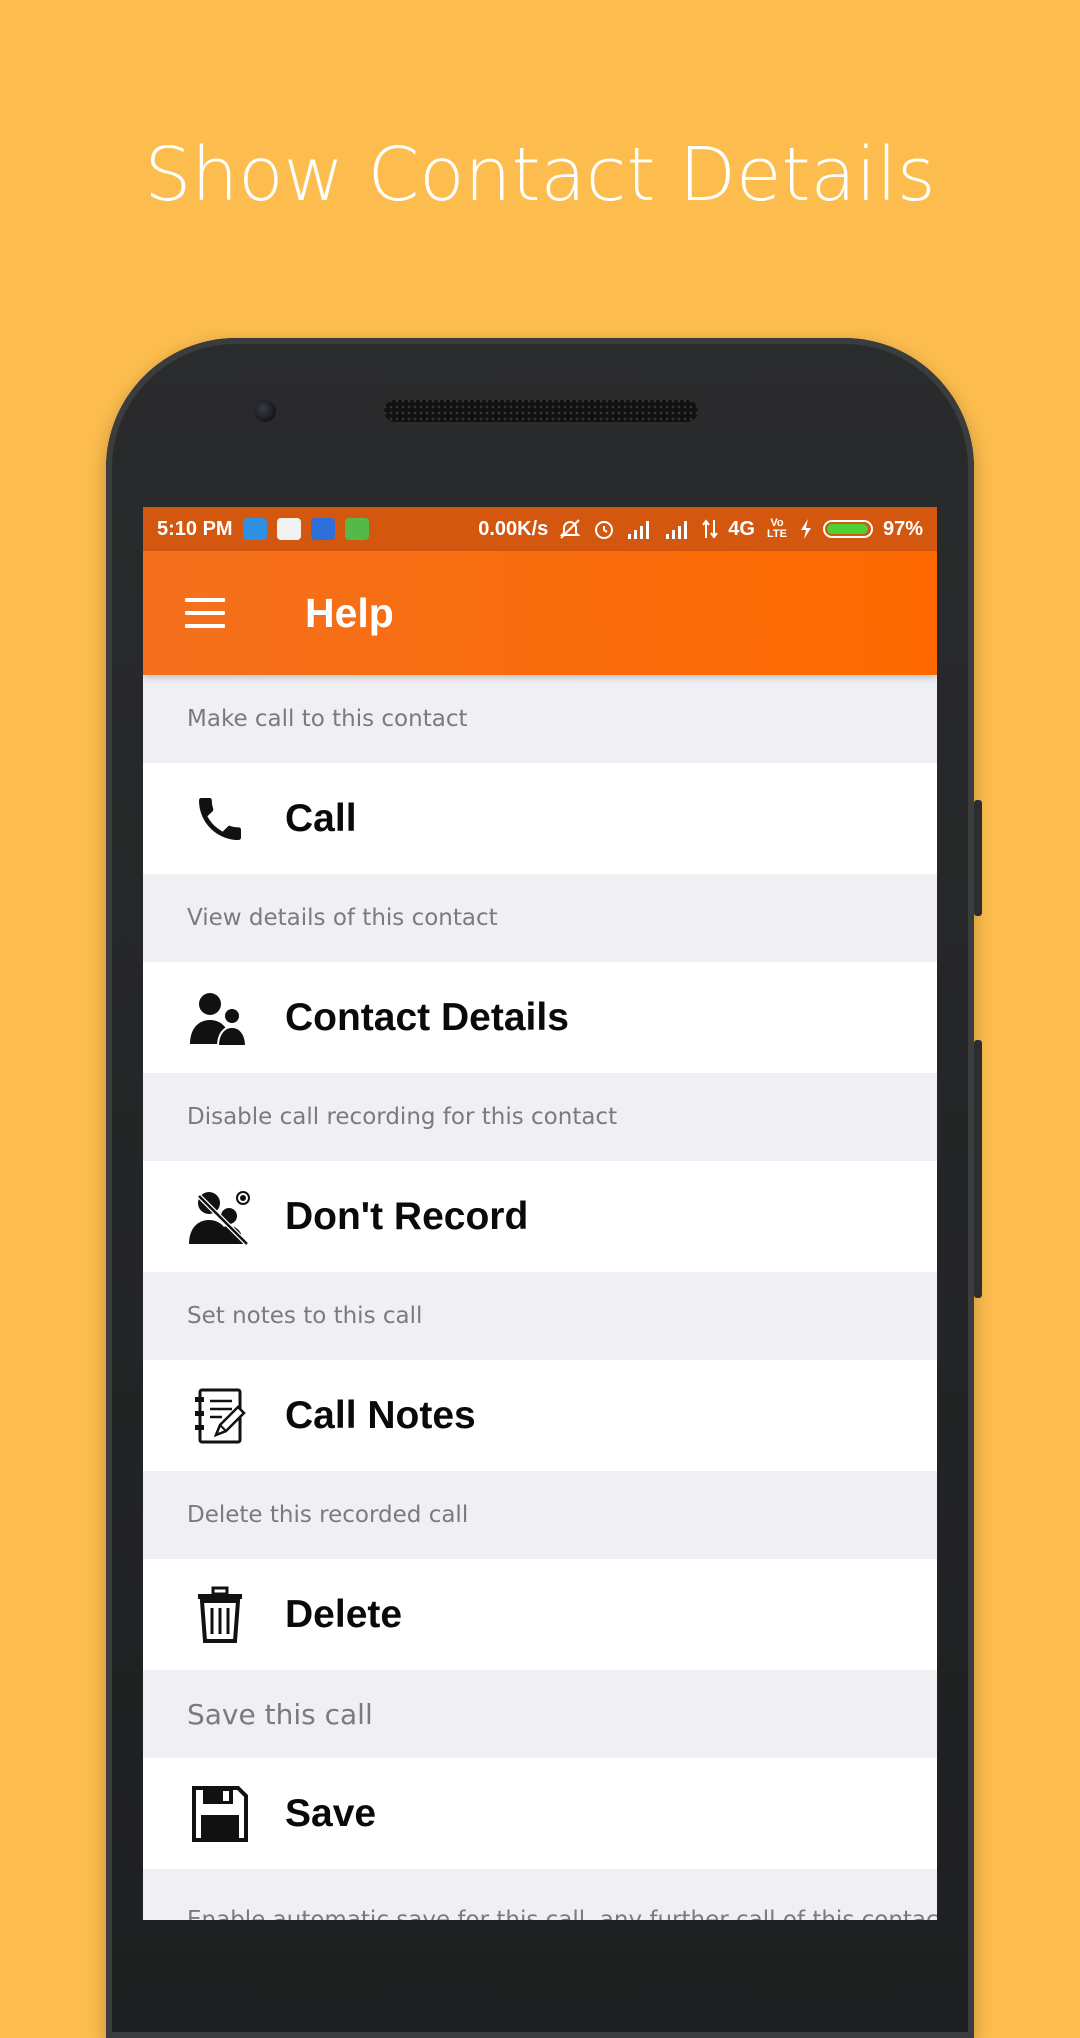 This screenshot has height=2038, width=1080. I want to click on battery-level-fill, so click(847, 529).